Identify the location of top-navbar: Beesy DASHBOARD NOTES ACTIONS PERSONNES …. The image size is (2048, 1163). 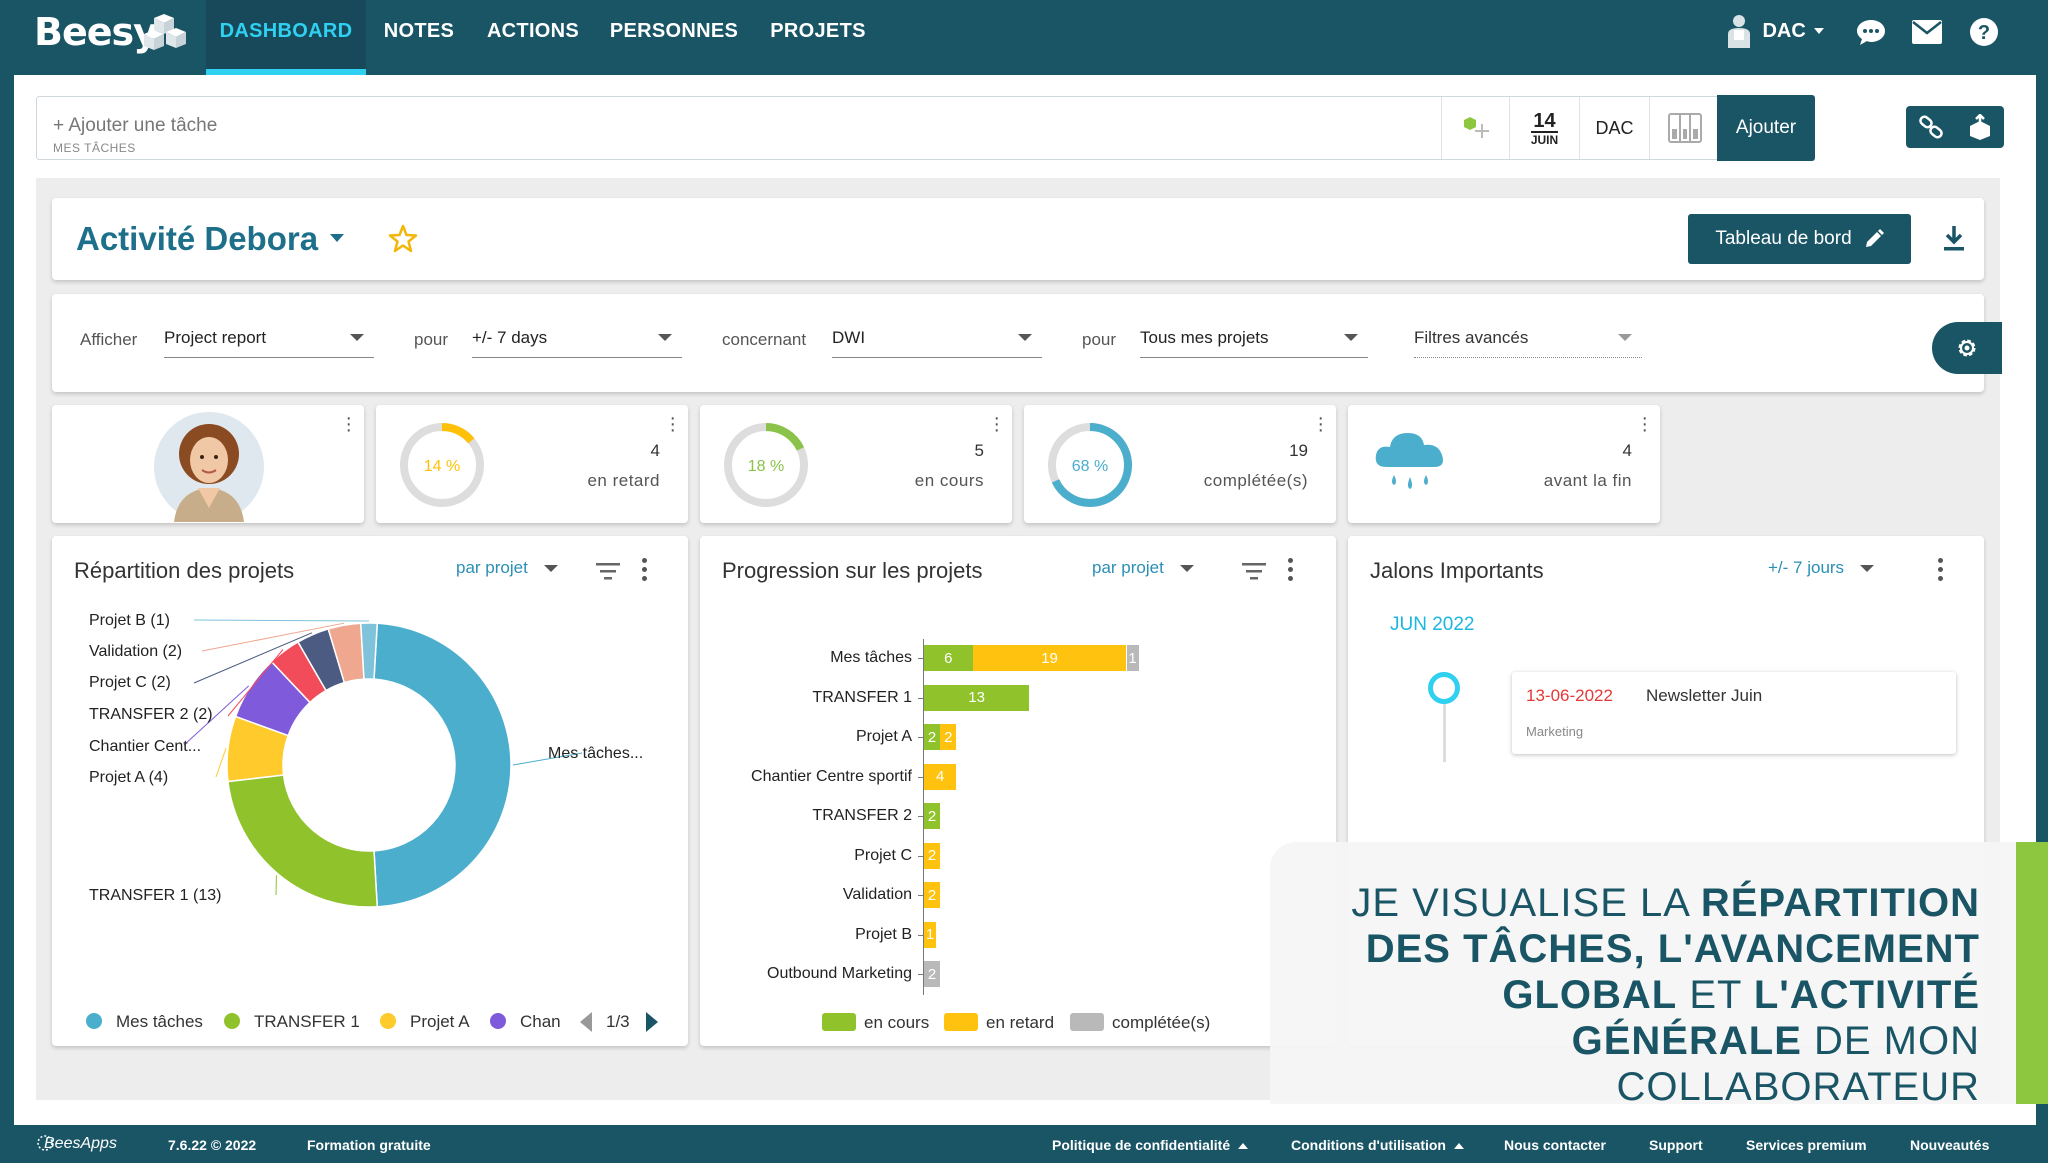
(1024, 37).